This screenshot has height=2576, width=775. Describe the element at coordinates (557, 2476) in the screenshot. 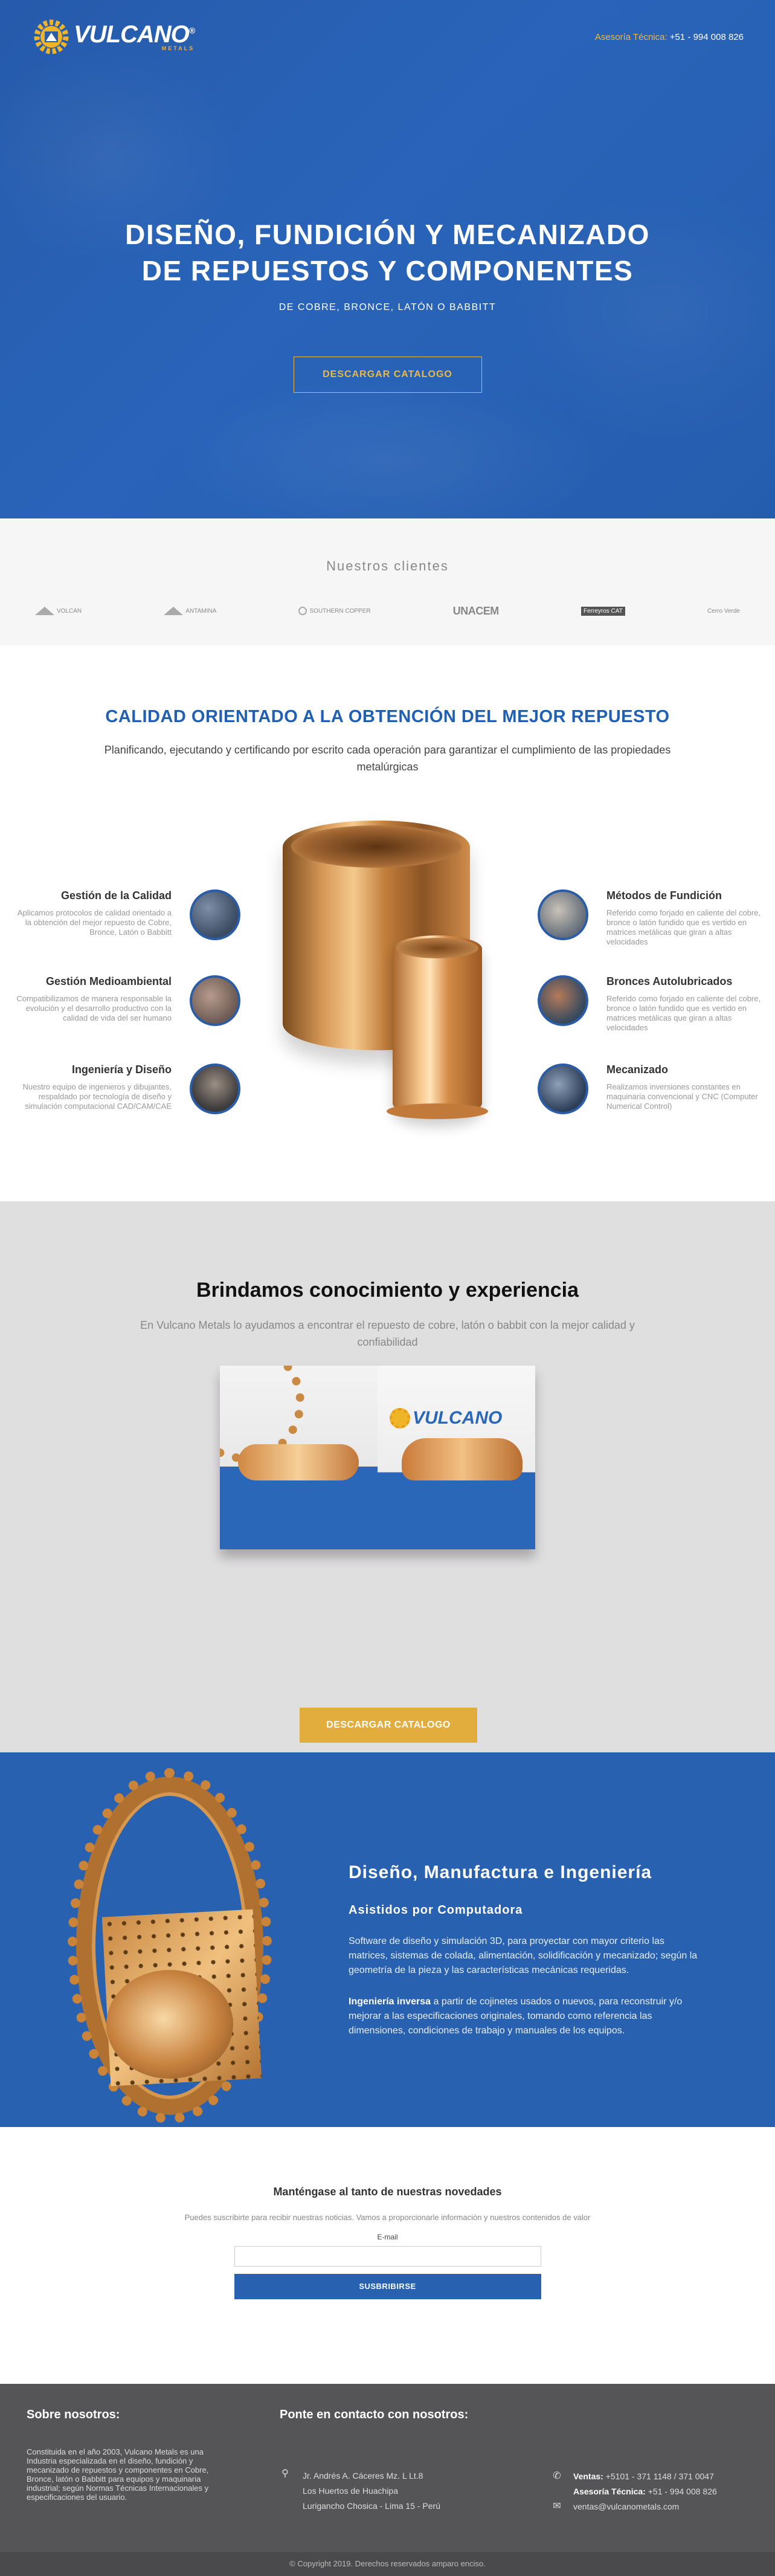

I see `phone-icon: ✆` at that location.